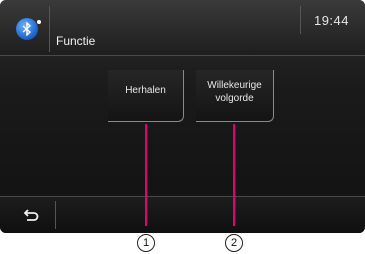 This screenshot has width=365, height=254. I want to click on shuffle-button-label-line2: volgorde, so click(234, 98).